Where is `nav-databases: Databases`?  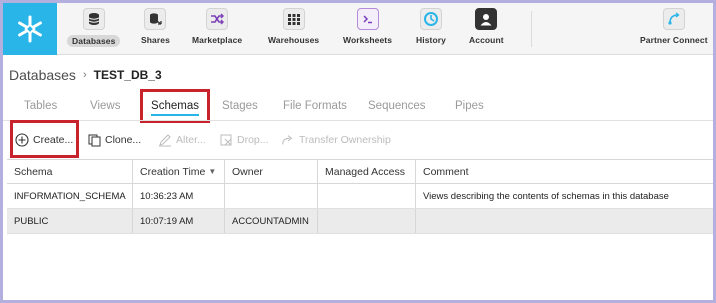
nav-databases: Databases is located at coordinates (94, 30).